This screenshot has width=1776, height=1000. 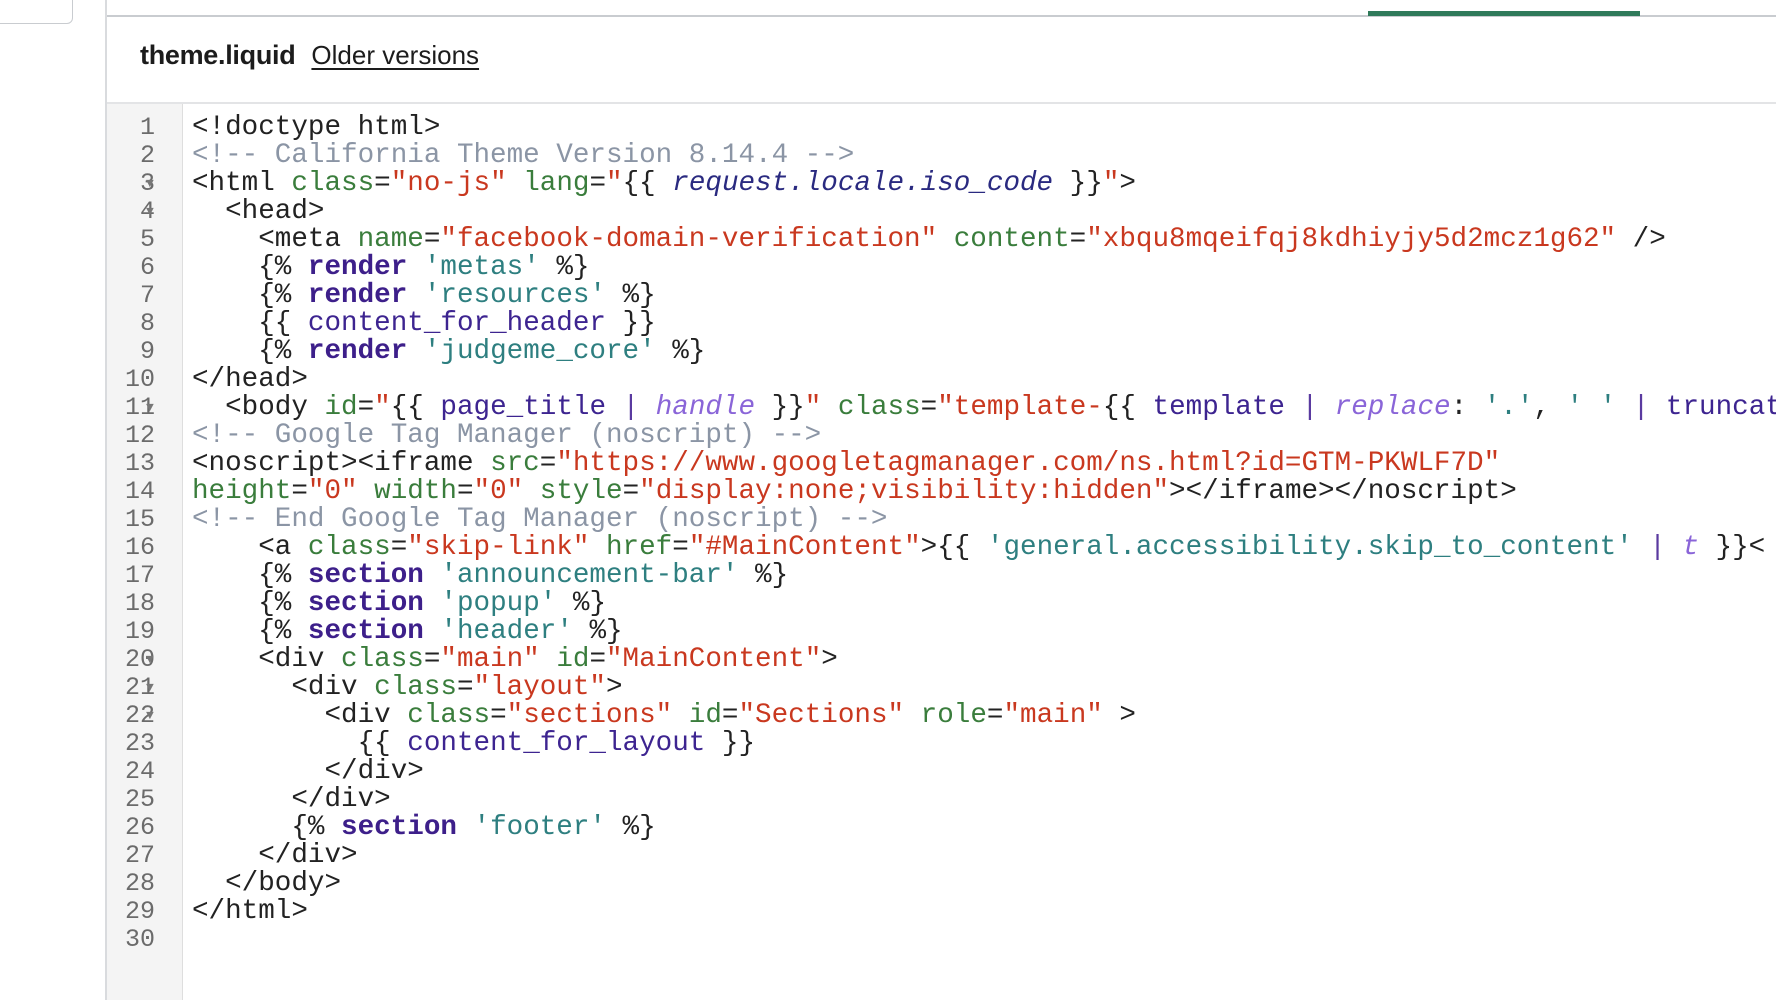 I want to click on line-number: 29, so click(x=139, y=911).